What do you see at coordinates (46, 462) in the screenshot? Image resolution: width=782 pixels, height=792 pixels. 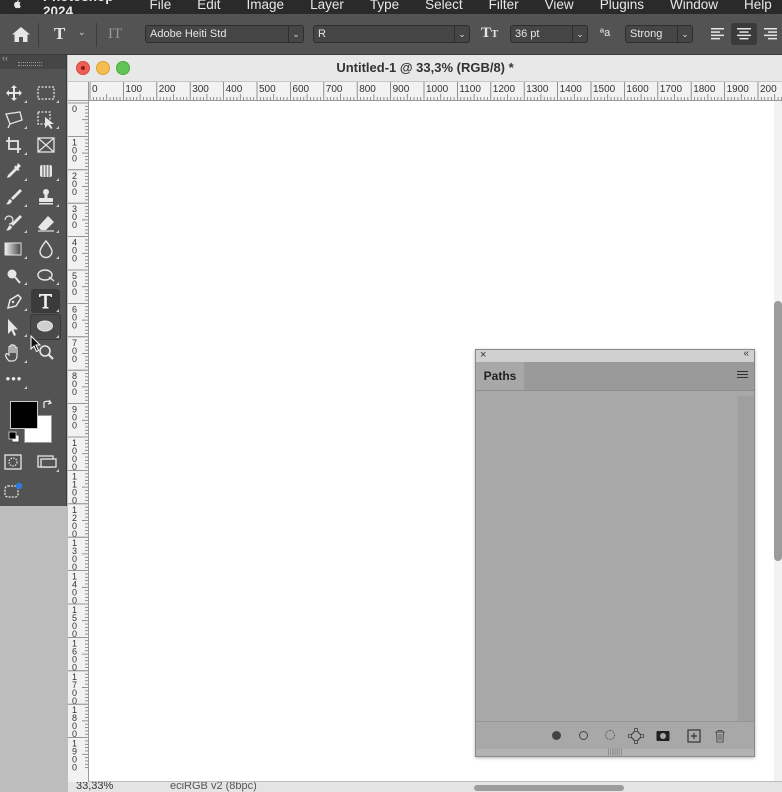 I see `screen-mode-button` at bounding box center [46, 462].